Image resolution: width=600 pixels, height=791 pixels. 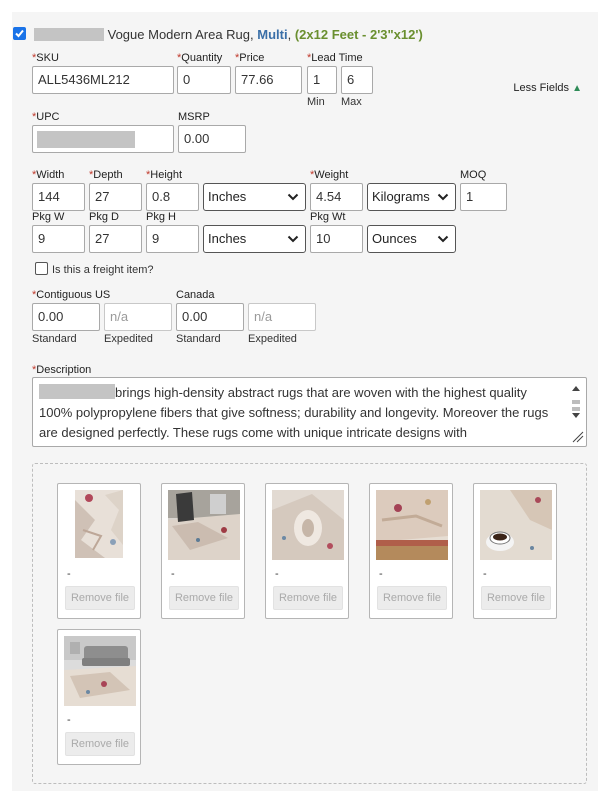 What do you see at coordinates (250, 58) in the screenshot?
I see `price-label: *Price` at bounding box center [250, 58].